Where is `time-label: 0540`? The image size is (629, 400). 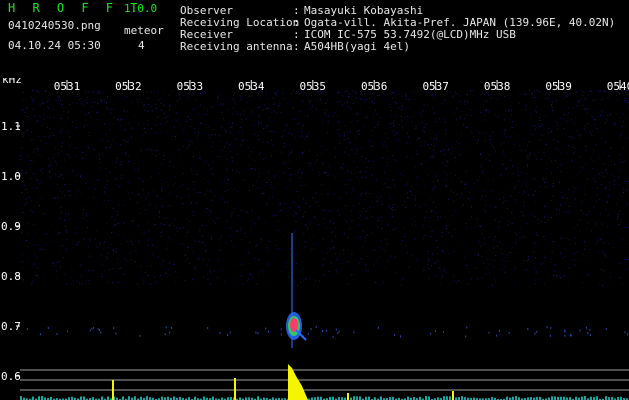
time-label: 0540 is located at coordinates (618, 86).